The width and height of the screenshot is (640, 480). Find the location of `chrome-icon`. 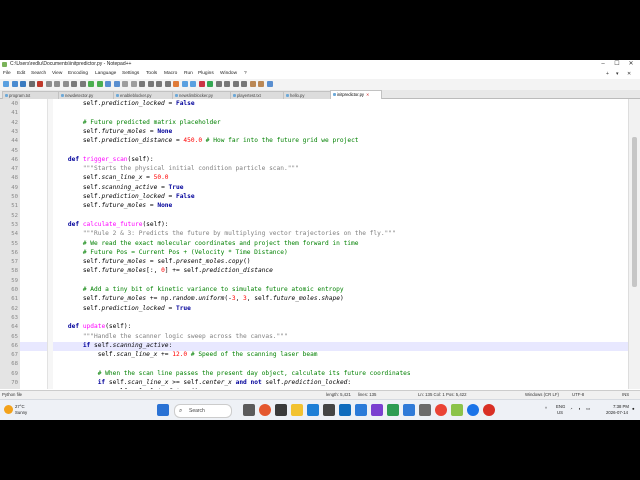

chrome-icon is located at coordinates (441, 410).